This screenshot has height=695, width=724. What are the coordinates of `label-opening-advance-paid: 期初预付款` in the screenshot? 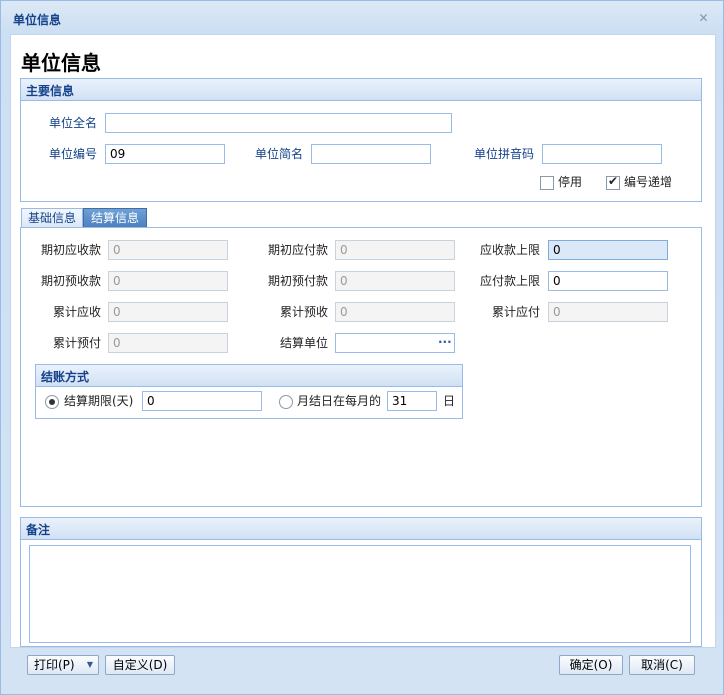 It's located at (297, 281).